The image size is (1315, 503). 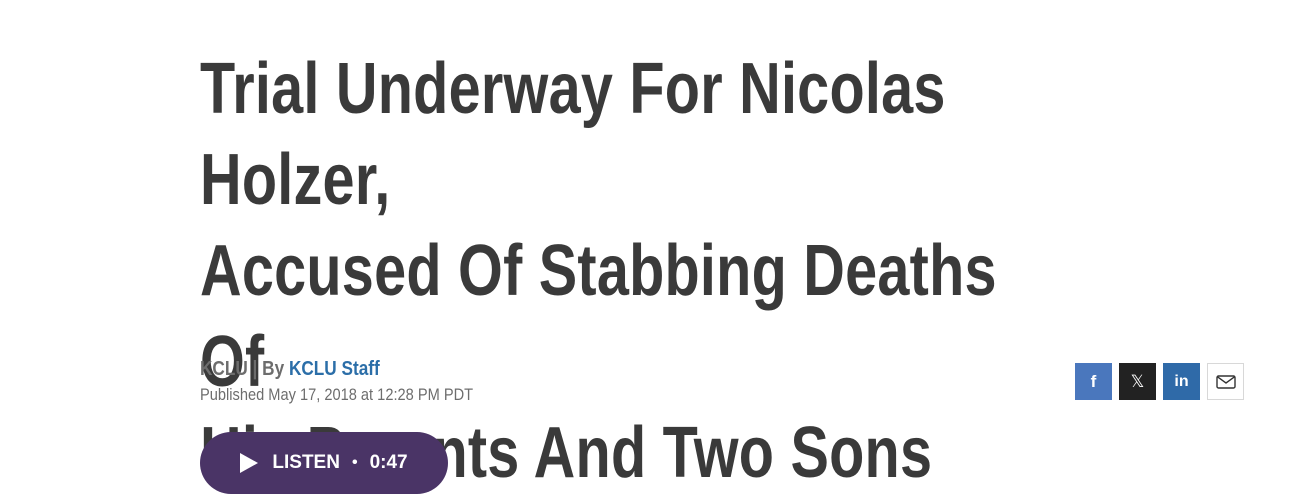 I want to click on facebook-icon: f, so click(x=1093, y=381).